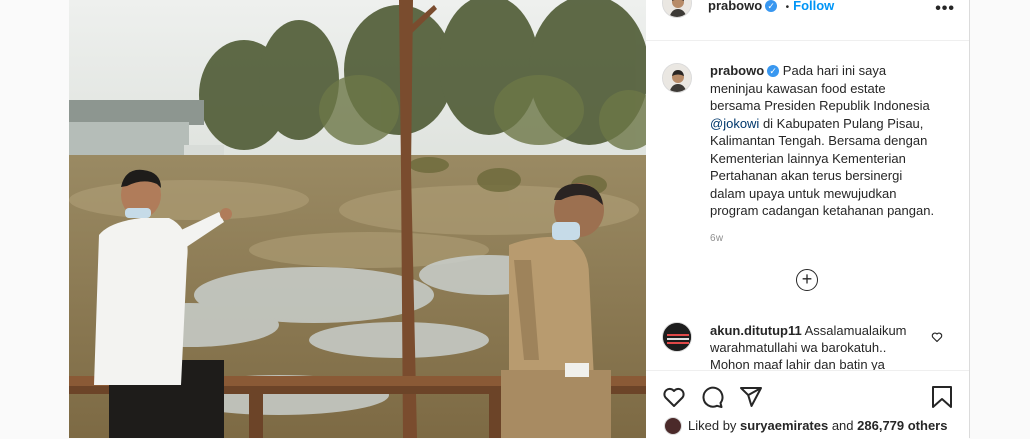 The width and height of the screenshot is (1030, 439). I want to click on follow-button: Follow, so click(813, 6).